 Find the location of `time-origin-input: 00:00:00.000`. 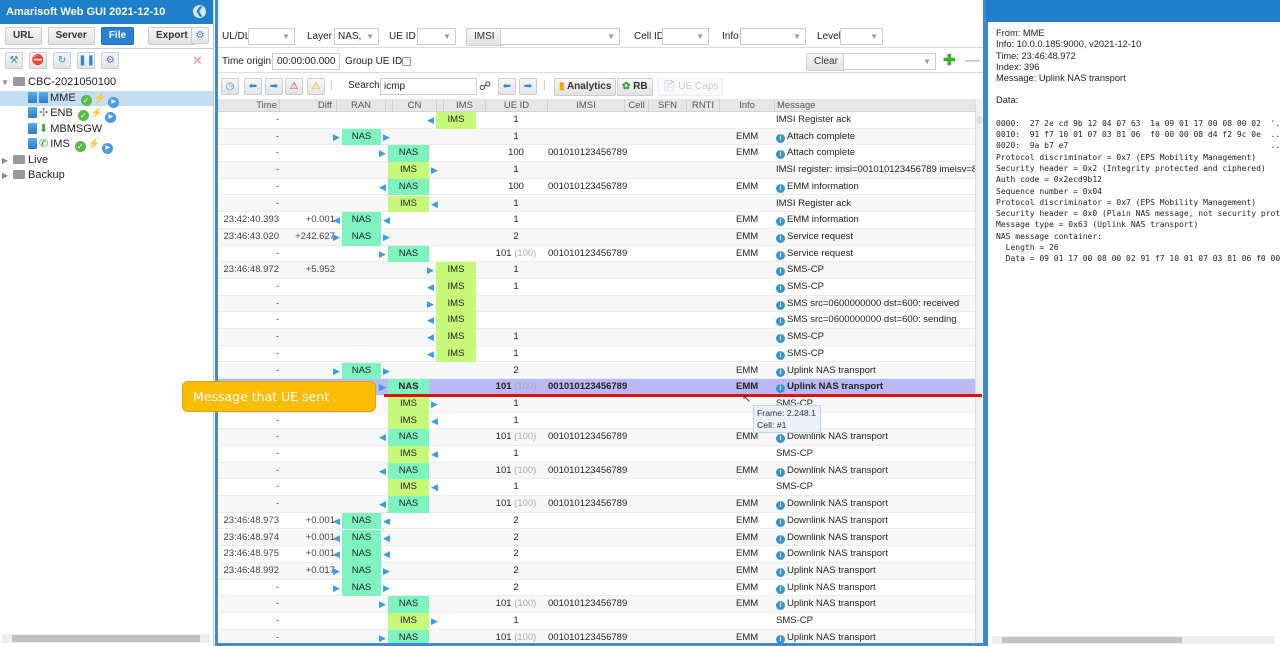

time-origin-input: 00:00:00.000 is located at coordinates (306, 61).